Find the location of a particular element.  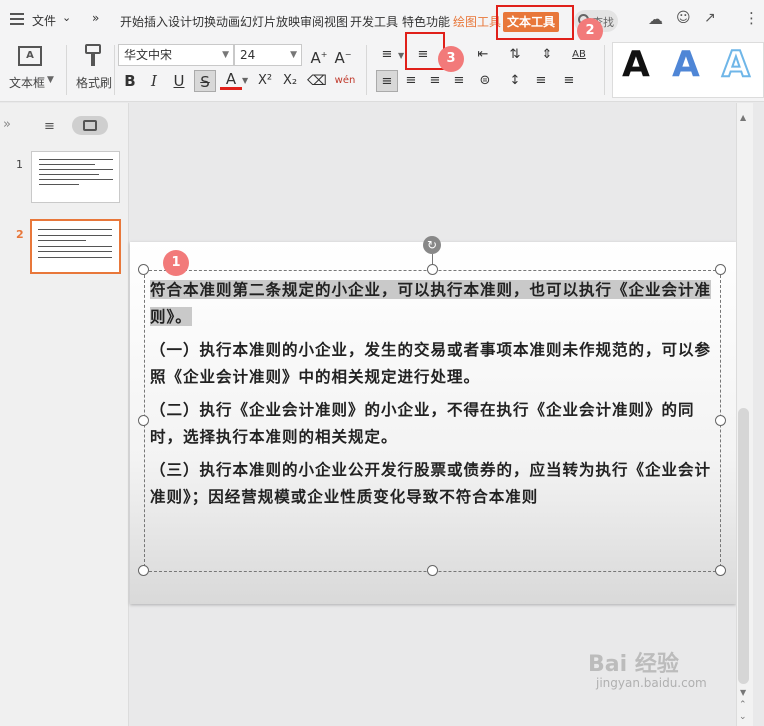

bold-button: B is located at coordinates (130, 81).